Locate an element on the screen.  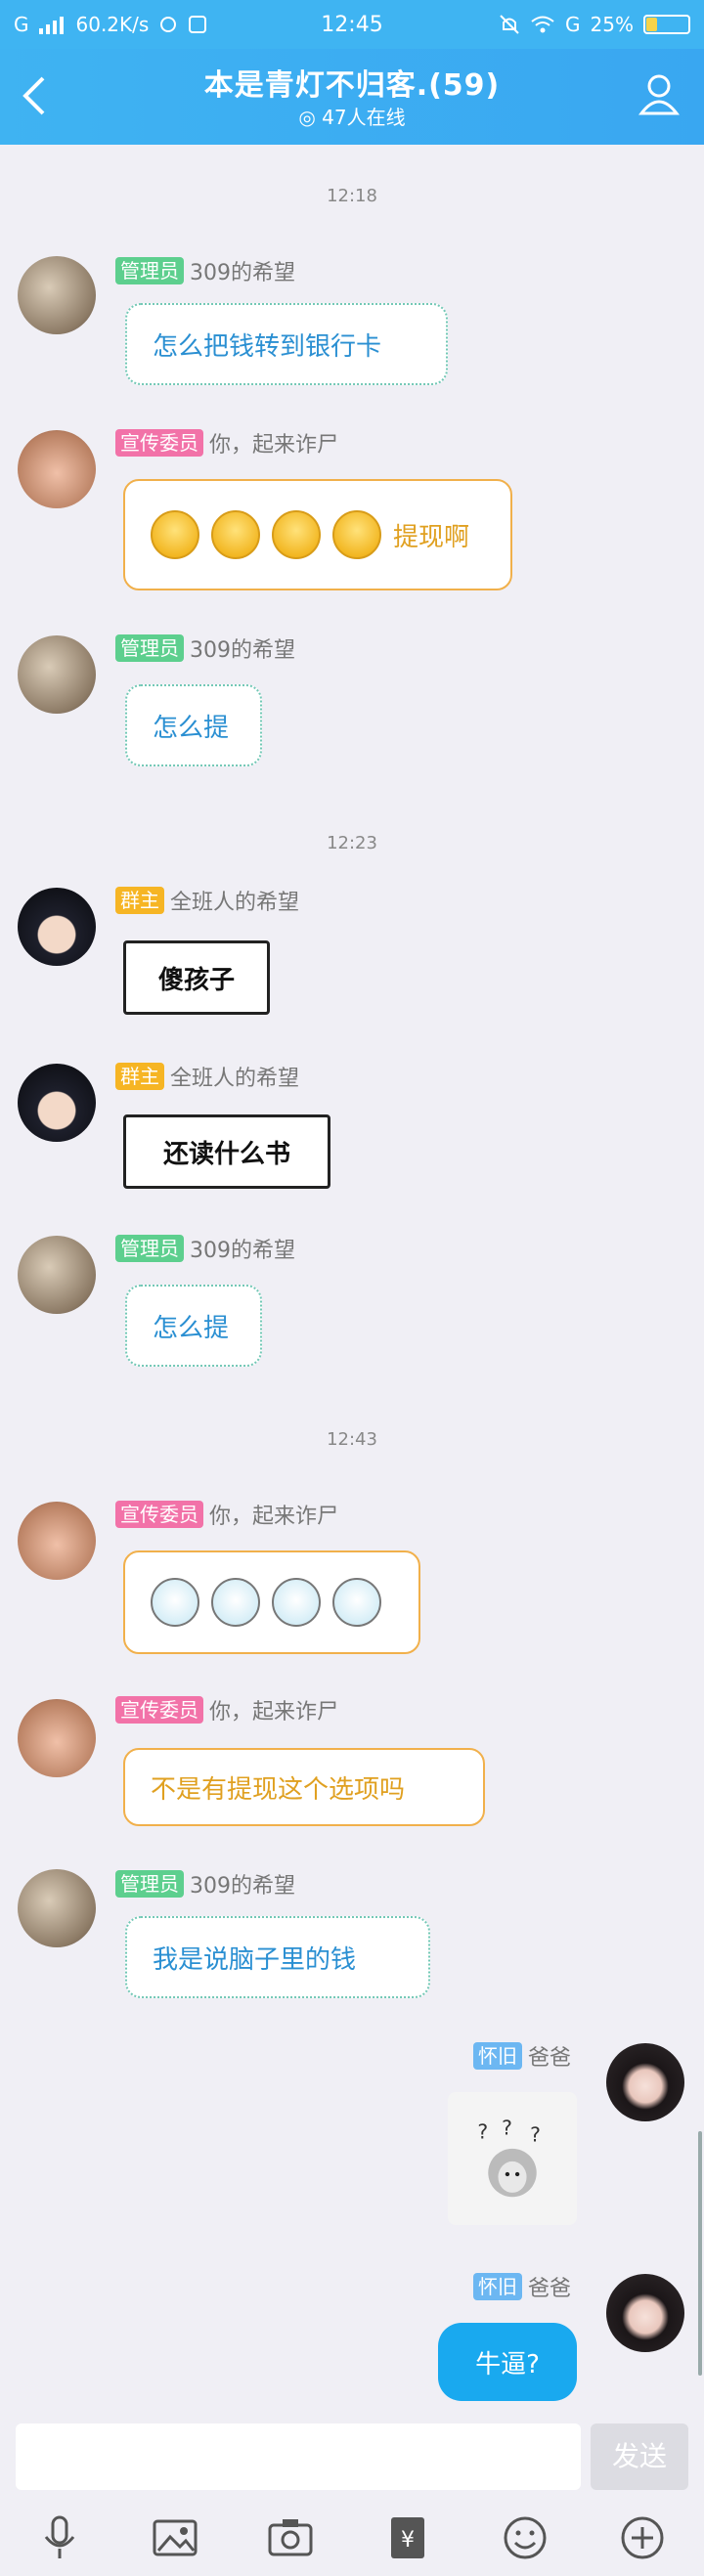
message-bubble: 牛逼? is located at coordinates (507, 2362).